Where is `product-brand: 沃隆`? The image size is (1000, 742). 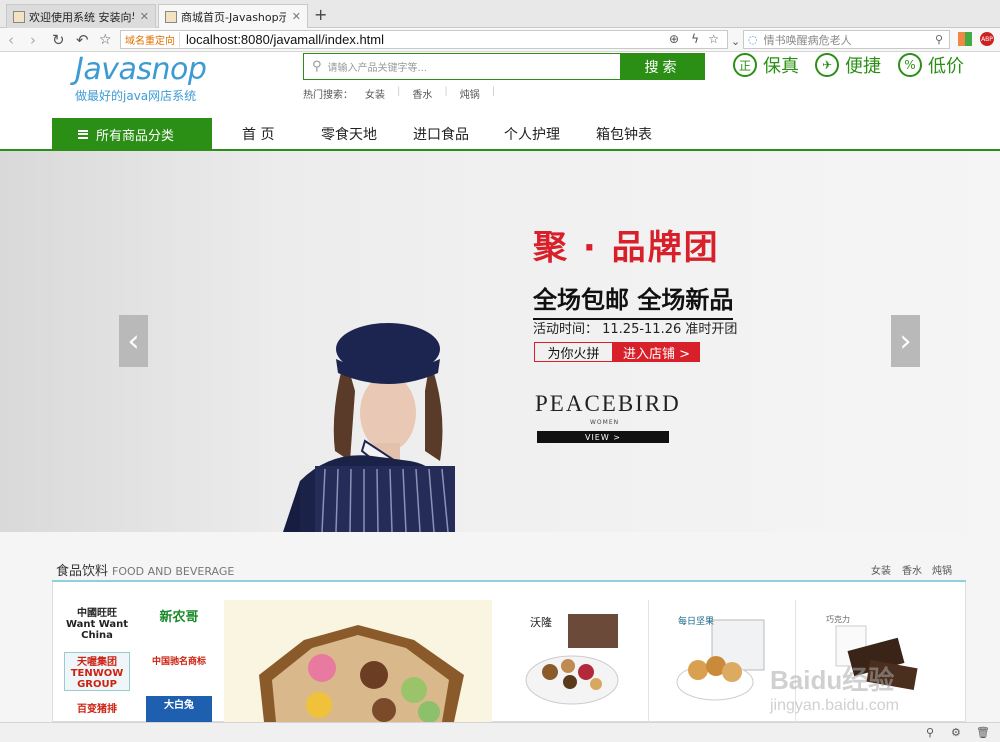 product-brand: 沃隆 is located at coordinates (541, 622).